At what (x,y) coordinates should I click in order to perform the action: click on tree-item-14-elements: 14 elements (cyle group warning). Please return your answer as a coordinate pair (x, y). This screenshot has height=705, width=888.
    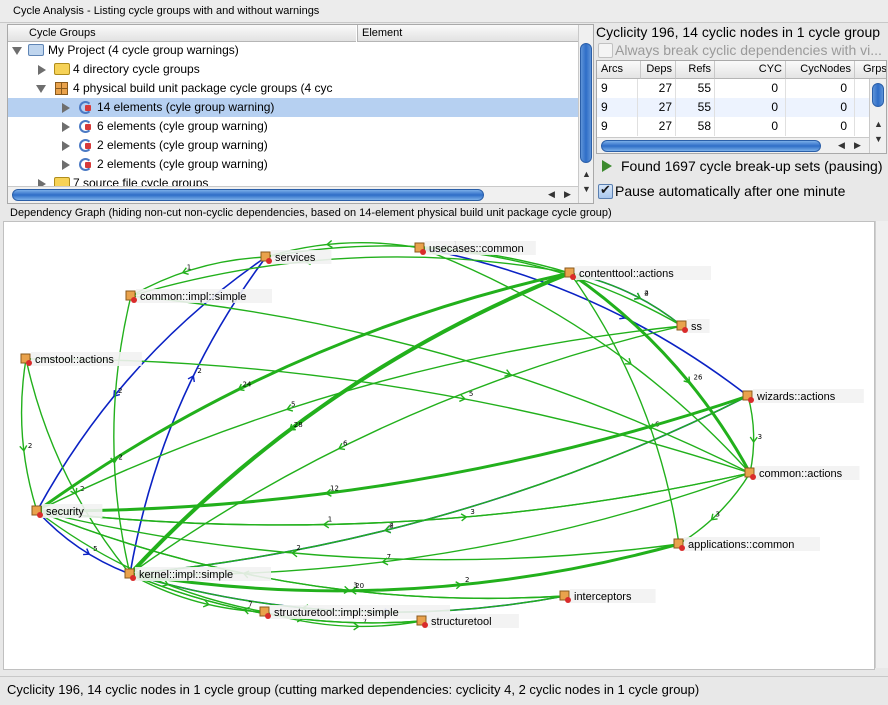
    Looking at the image, I should click on (293, 107).